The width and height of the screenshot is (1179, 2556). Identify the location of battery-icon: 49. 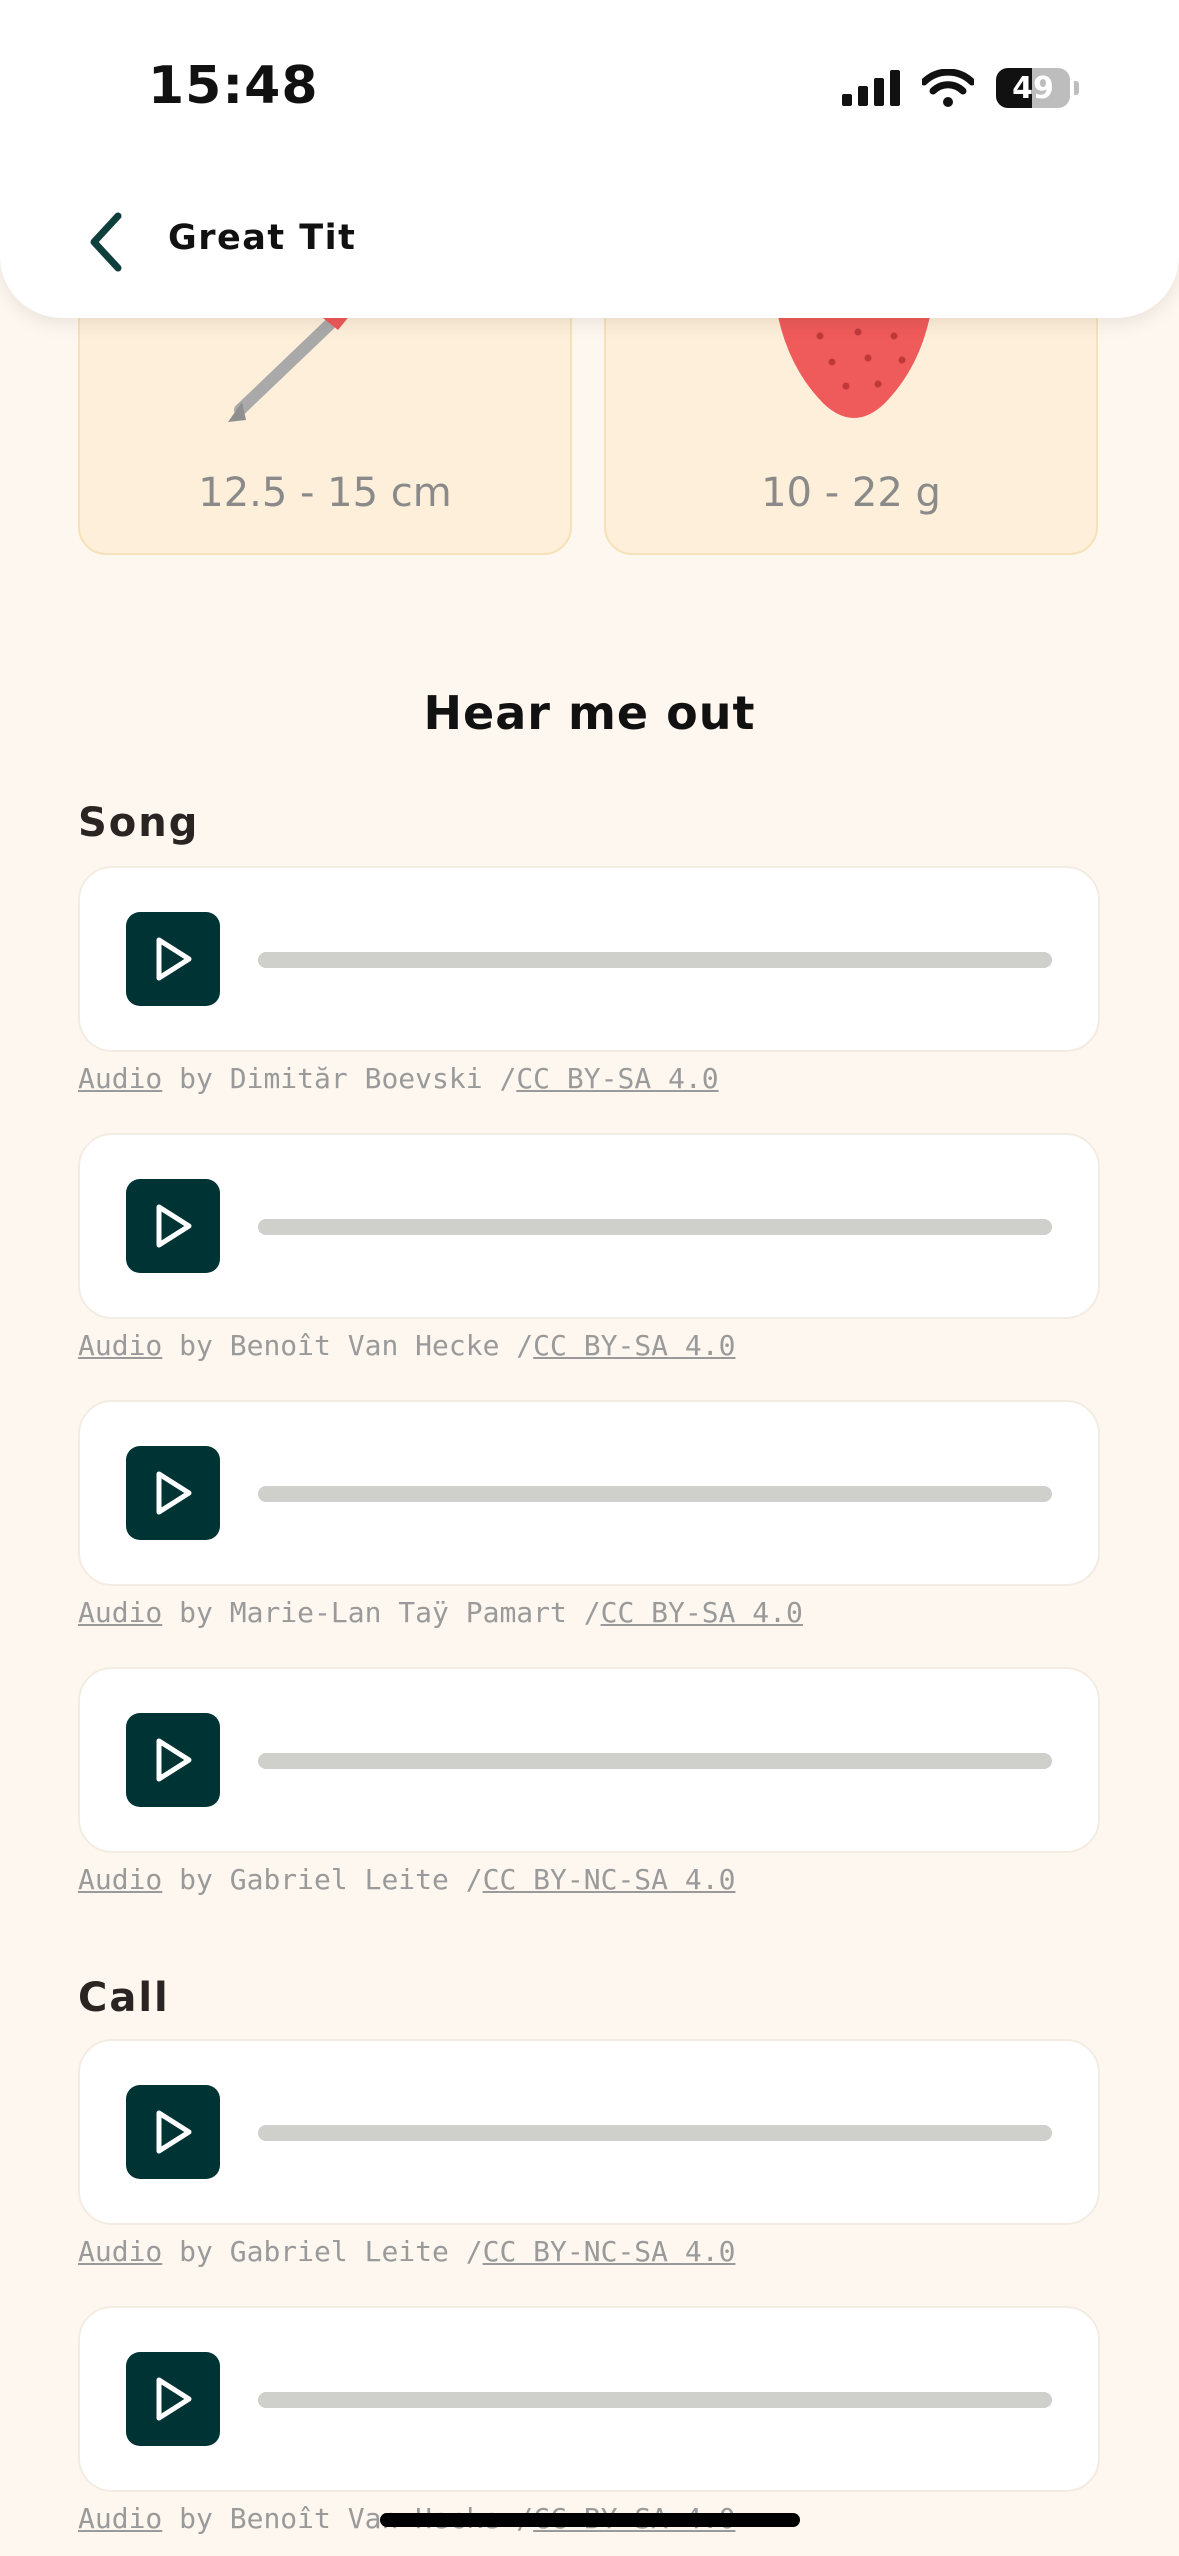
(1033, 88).